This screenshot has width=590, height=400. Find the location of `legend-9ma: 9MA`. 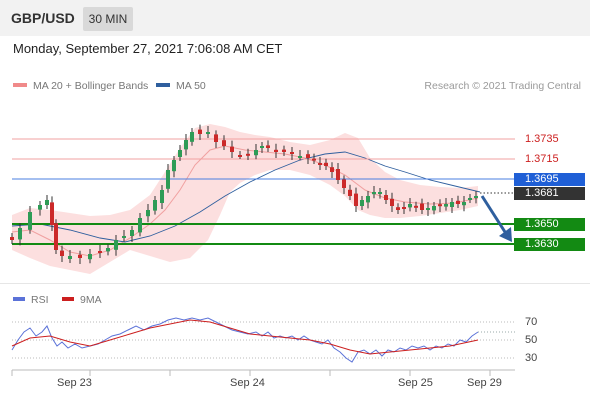

legend-9ma: 9MA is located at coordinates (82, 300).